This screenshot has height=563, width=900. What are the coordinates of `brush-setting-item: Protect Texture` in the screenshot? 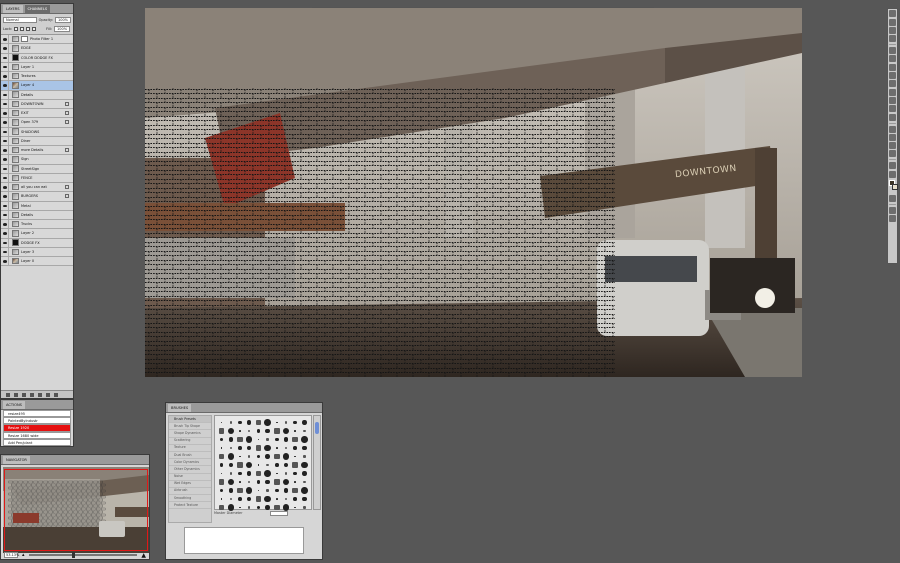 It's located at (190, 506).